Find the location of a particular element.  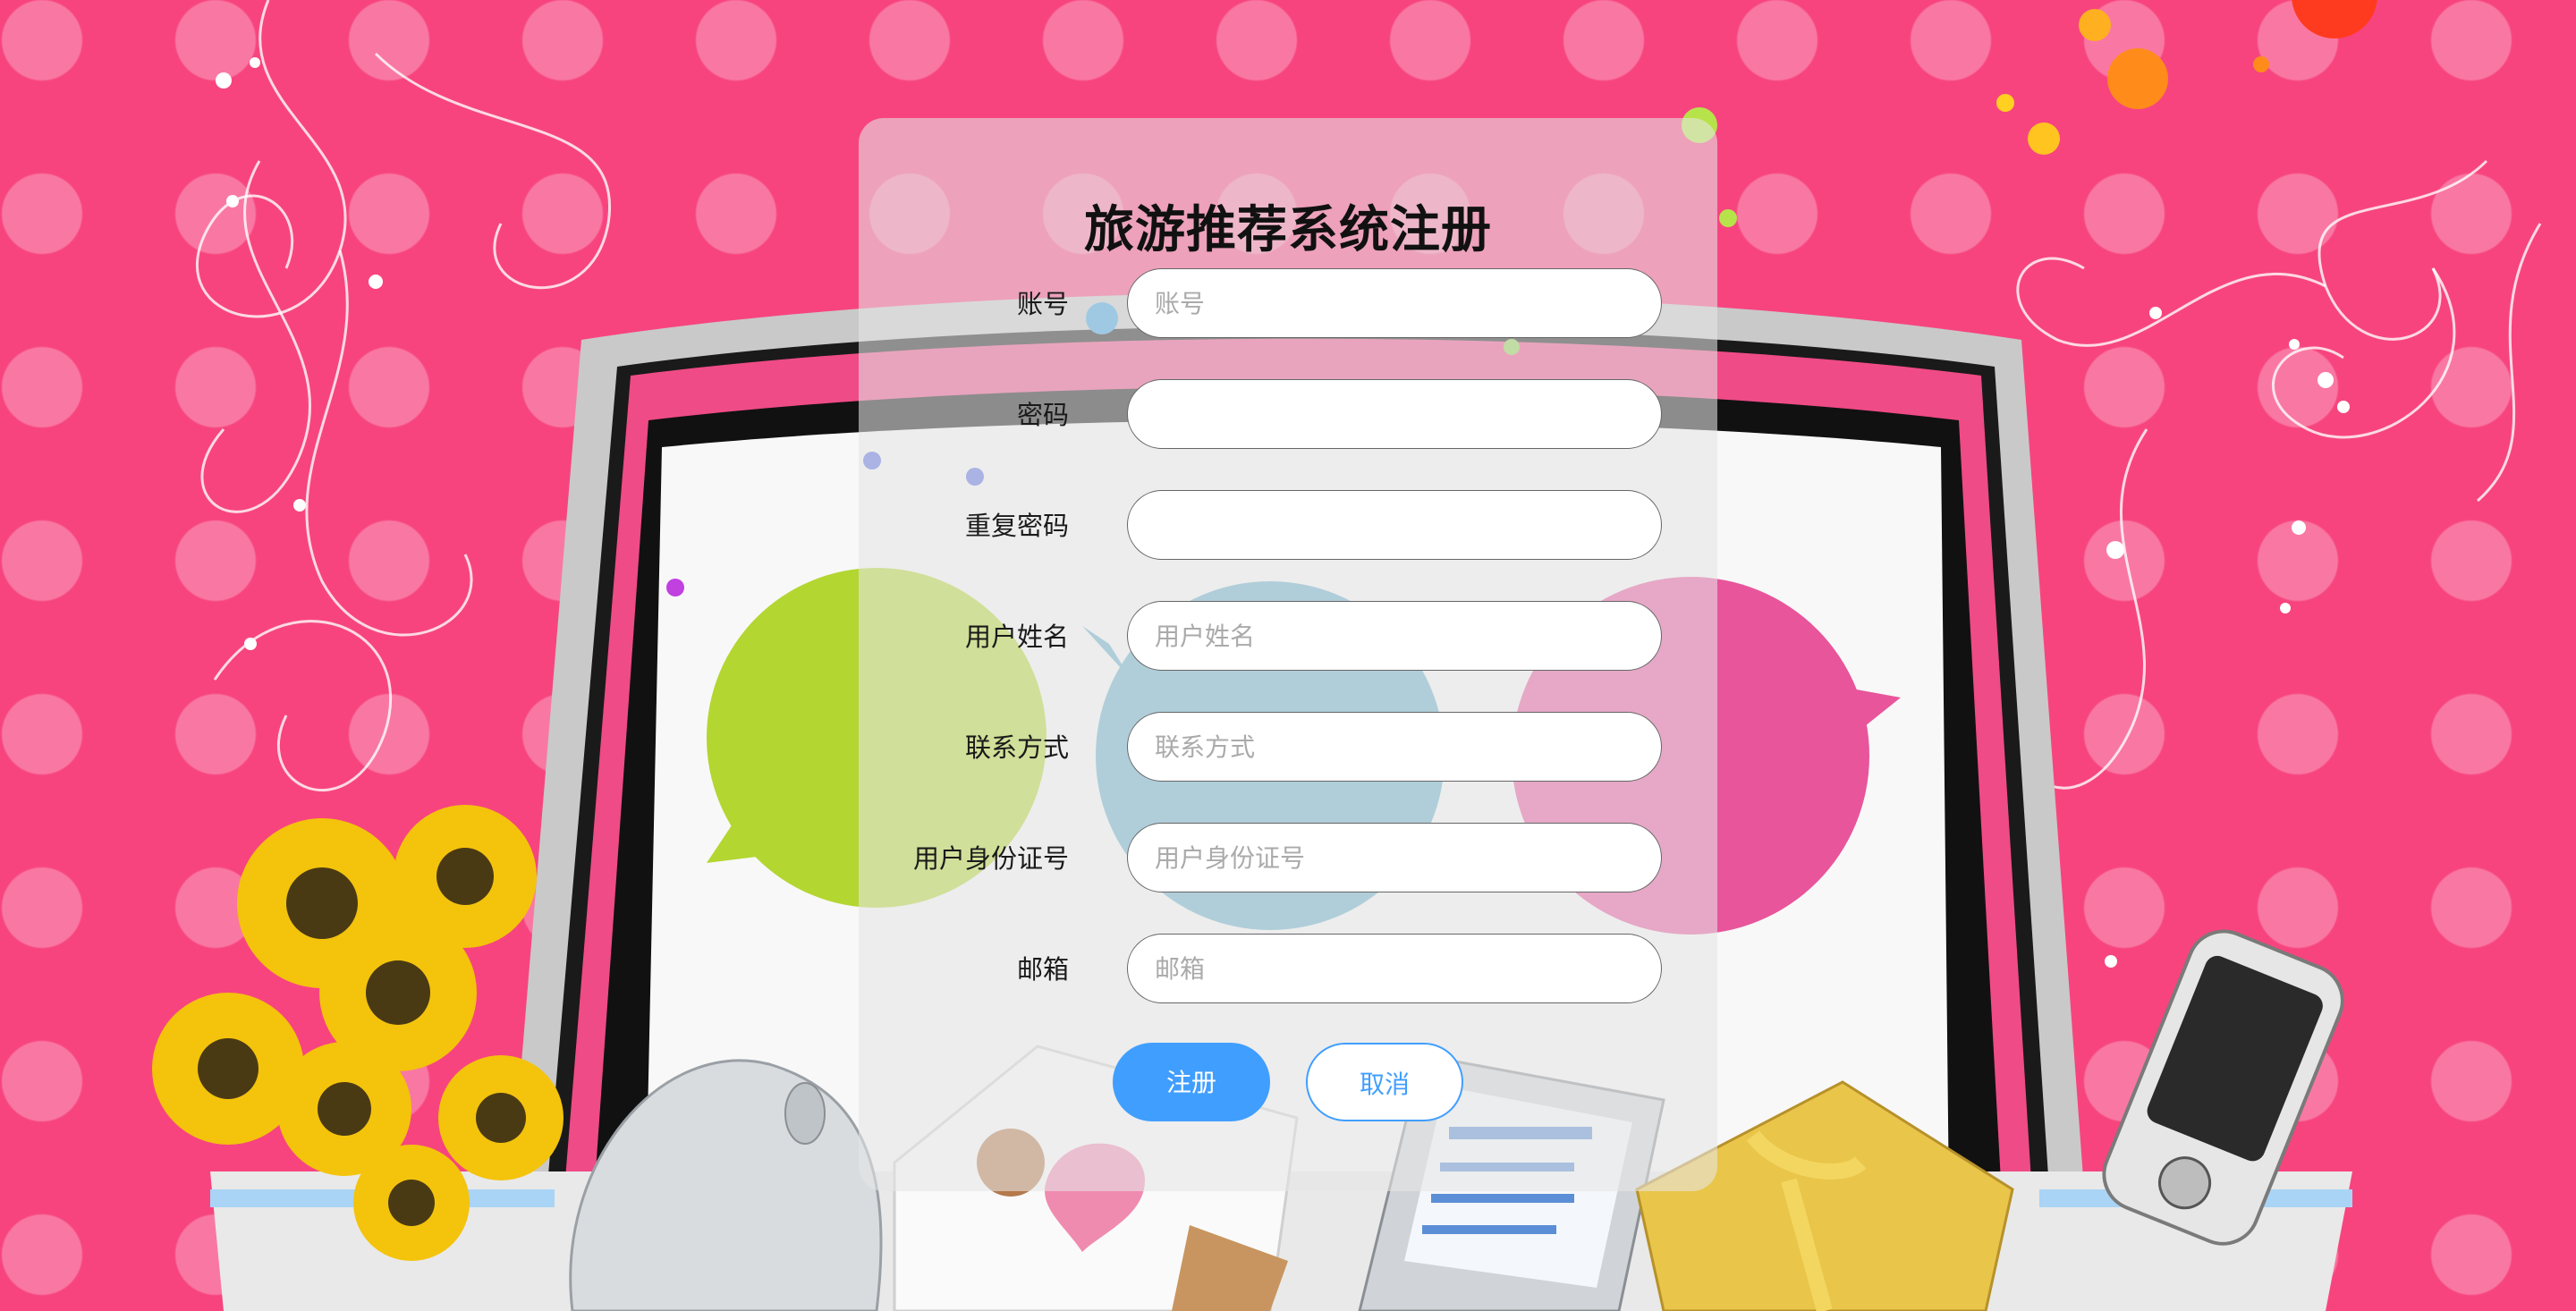

contact-input is located at coordinates (1394, 747).